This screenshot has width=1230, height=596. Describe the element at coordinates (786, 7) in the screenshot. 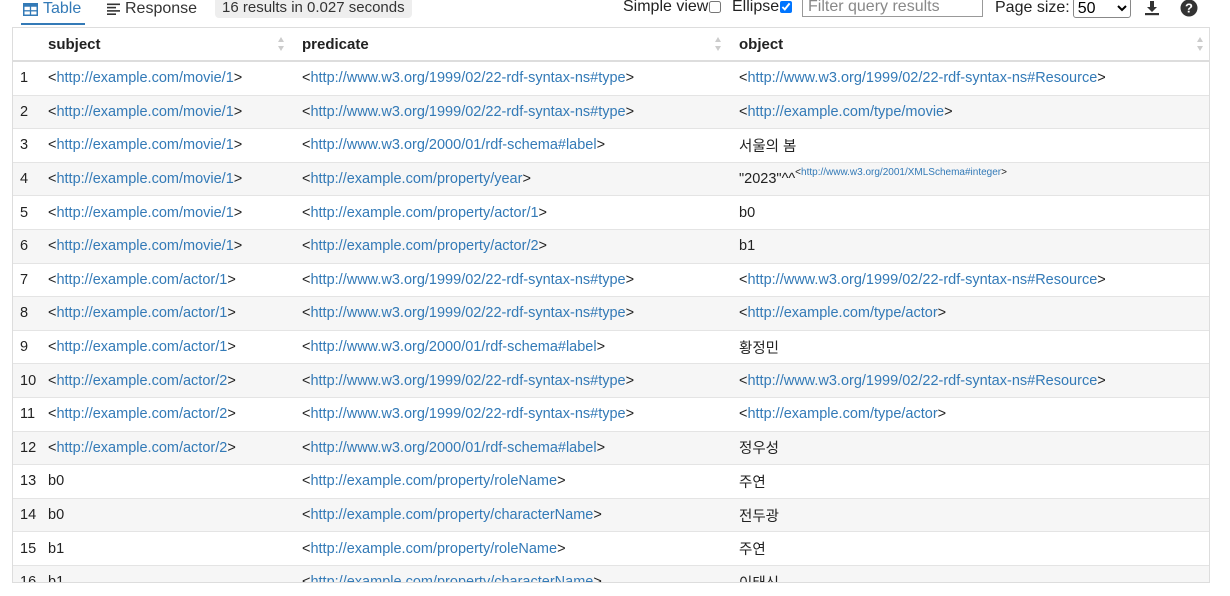

I see `ellipse-checkbox` at that location.